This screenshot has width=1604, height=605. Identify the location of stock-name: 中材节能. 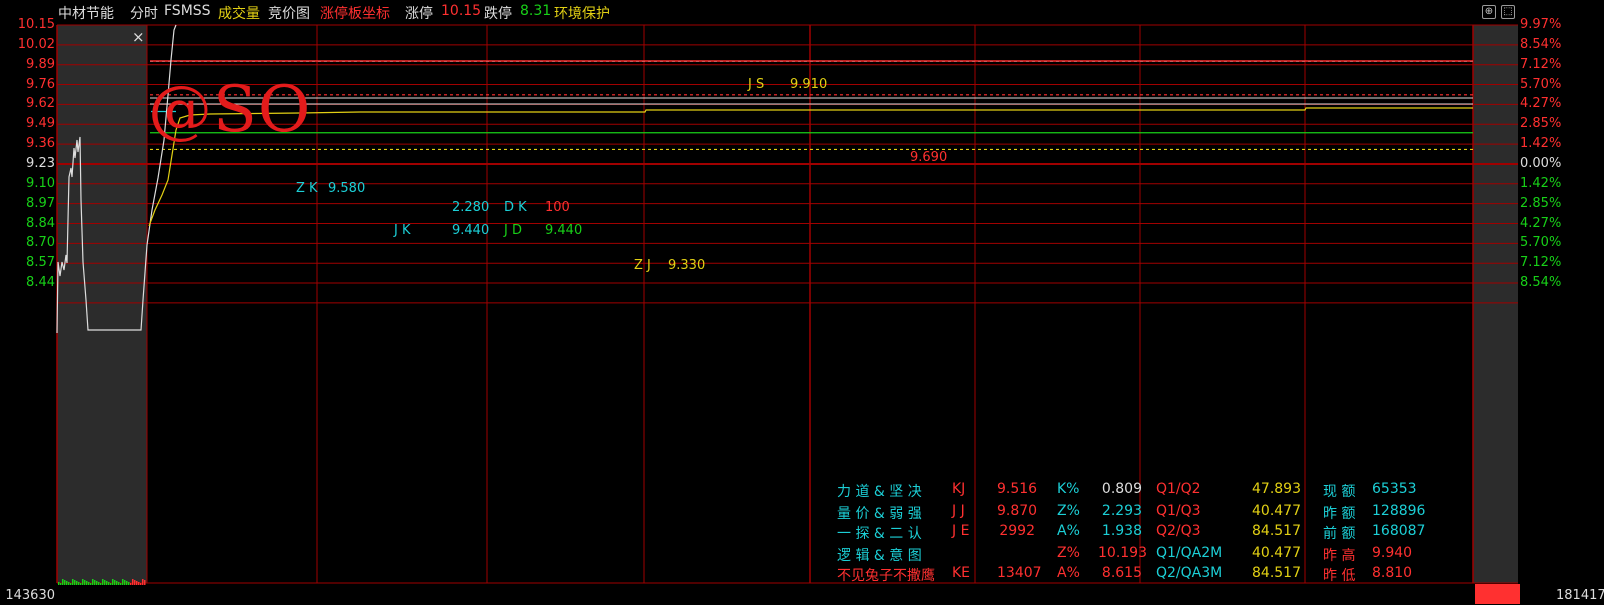
(86, 13).